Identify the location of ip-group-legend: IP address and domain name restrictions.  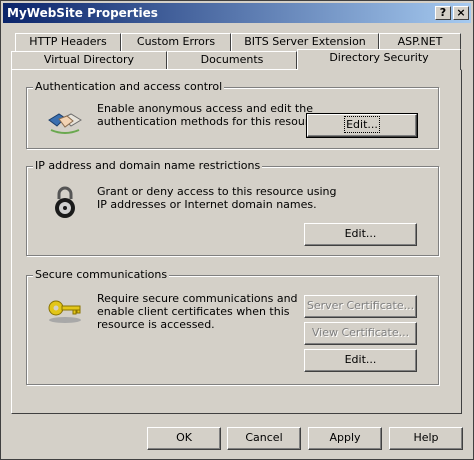
(148, 165).